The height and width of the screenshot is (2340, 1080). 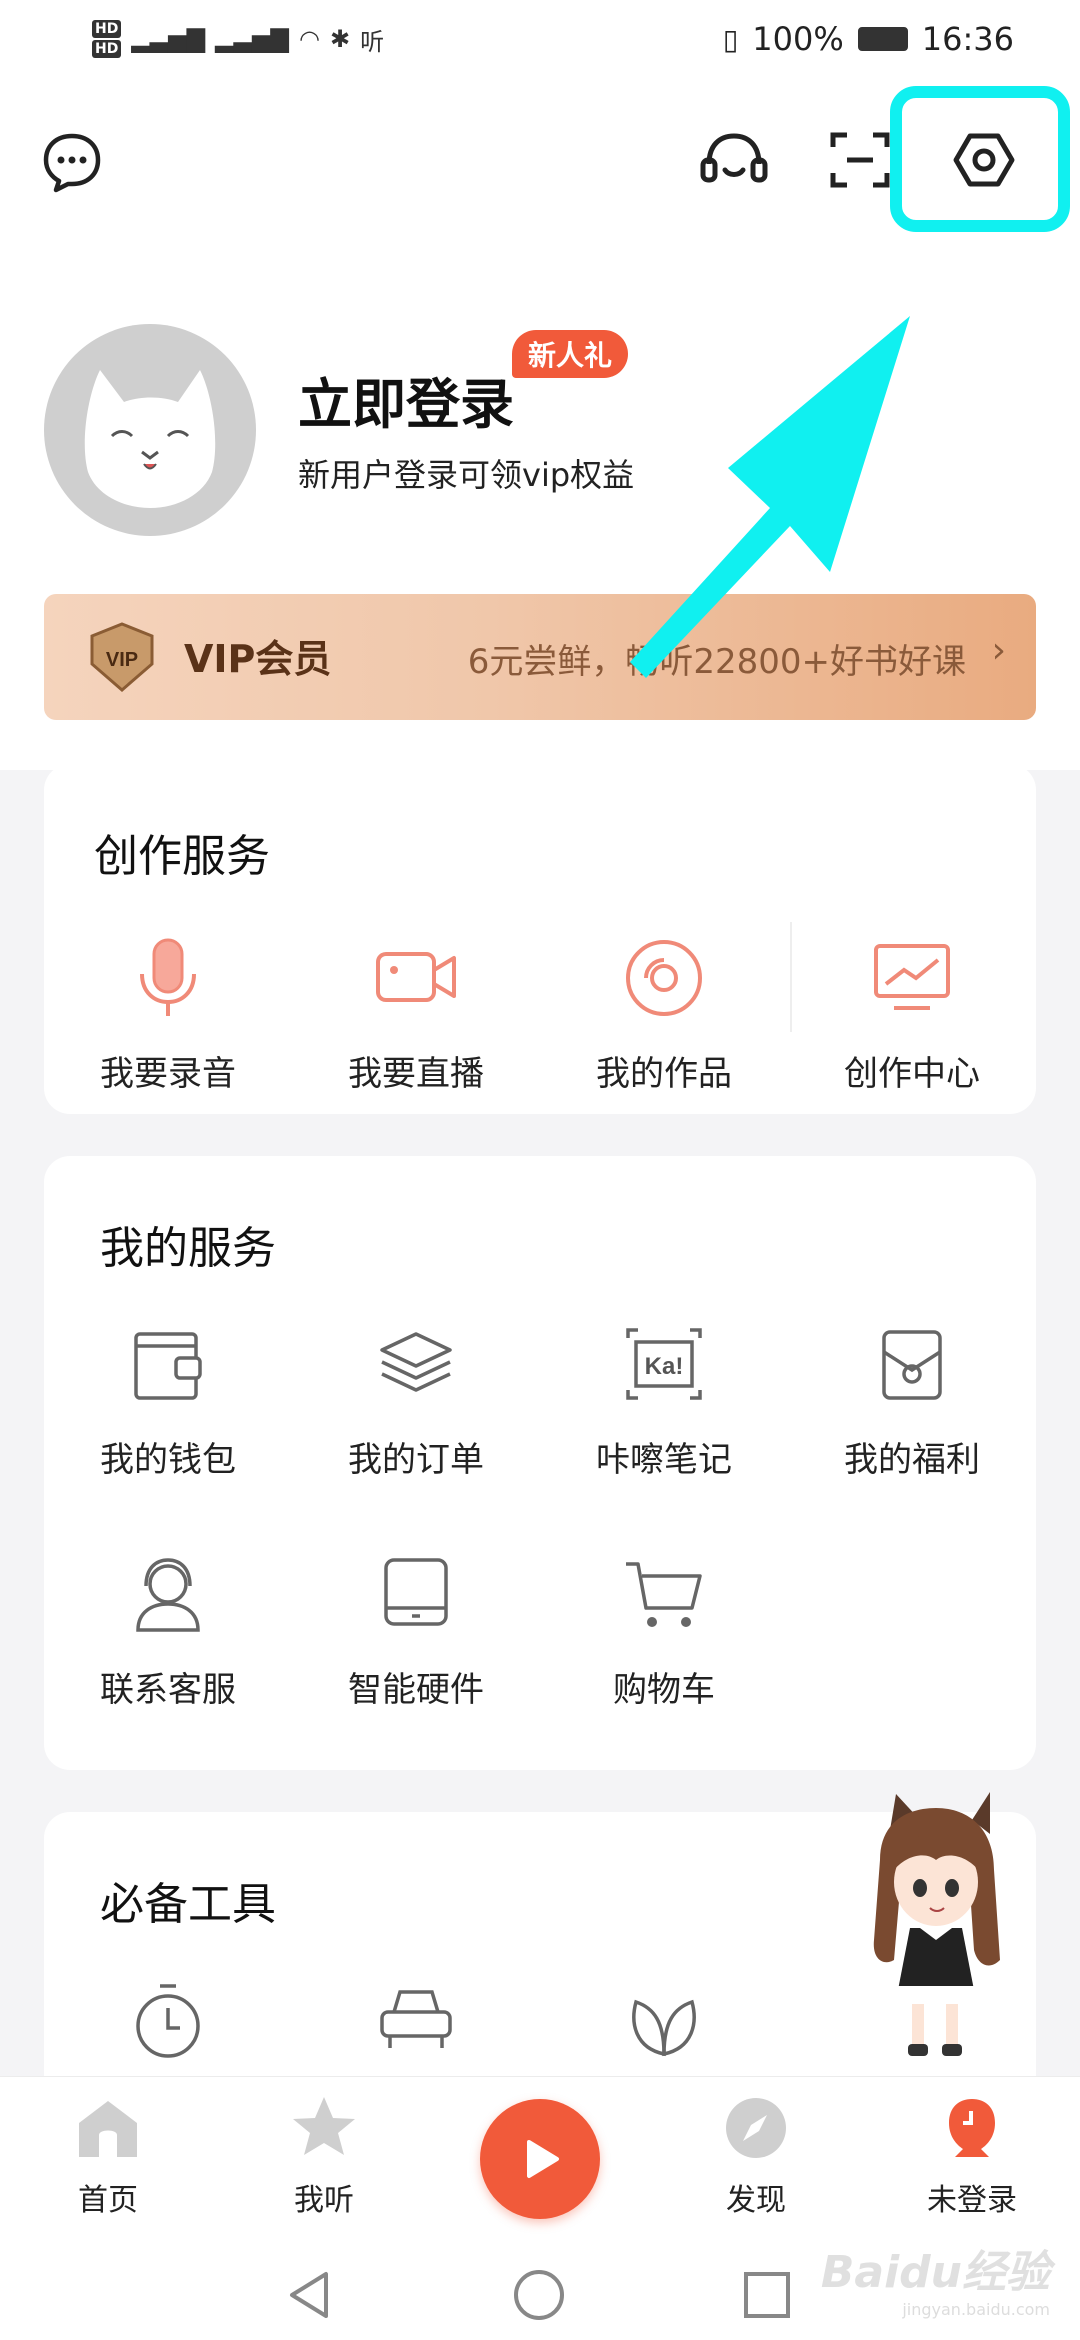 What do you see at coordinates (664, 1460) in the screenshot?
I see `service-item-label: 咔嚓笔记` at bounding box center [664, 1460].